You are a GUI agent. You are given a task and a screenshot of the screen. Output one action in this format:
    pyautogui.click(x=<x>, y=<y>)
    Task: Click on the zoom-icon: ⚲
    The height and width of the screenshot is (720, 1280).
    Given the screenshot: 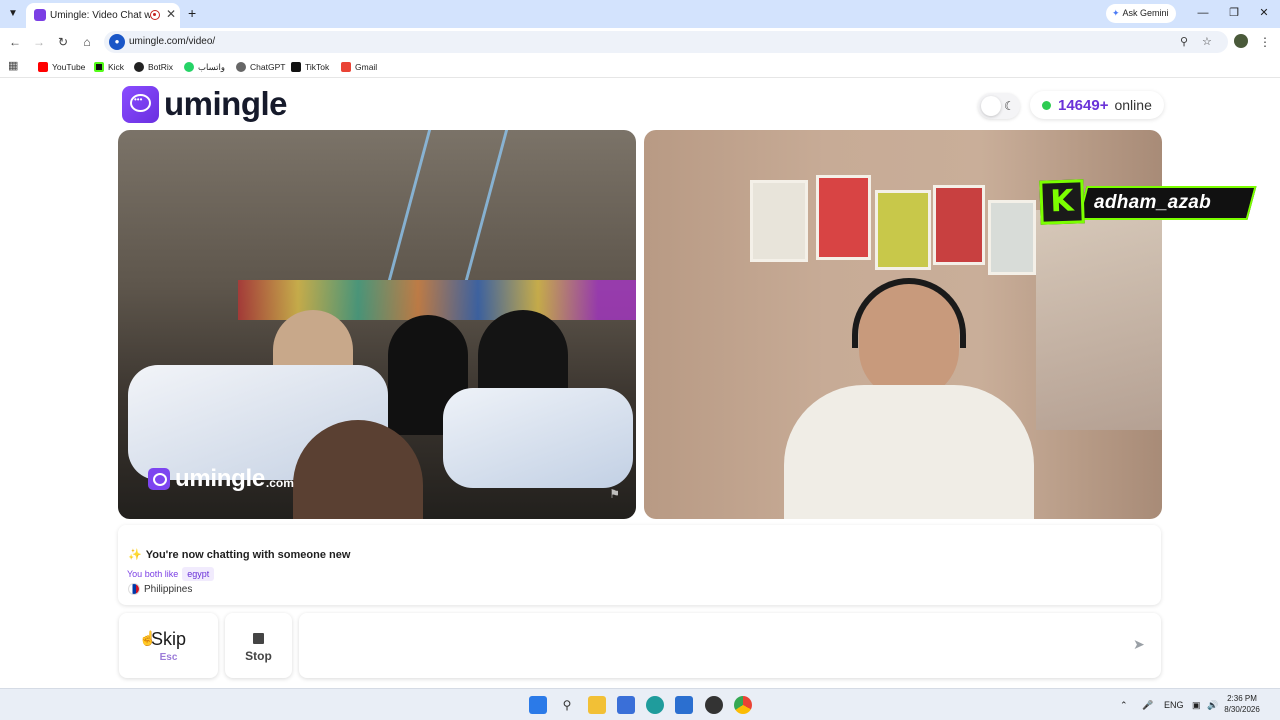 What is the action you would take?
    pyautogui.click(x=1184, y=42)
    